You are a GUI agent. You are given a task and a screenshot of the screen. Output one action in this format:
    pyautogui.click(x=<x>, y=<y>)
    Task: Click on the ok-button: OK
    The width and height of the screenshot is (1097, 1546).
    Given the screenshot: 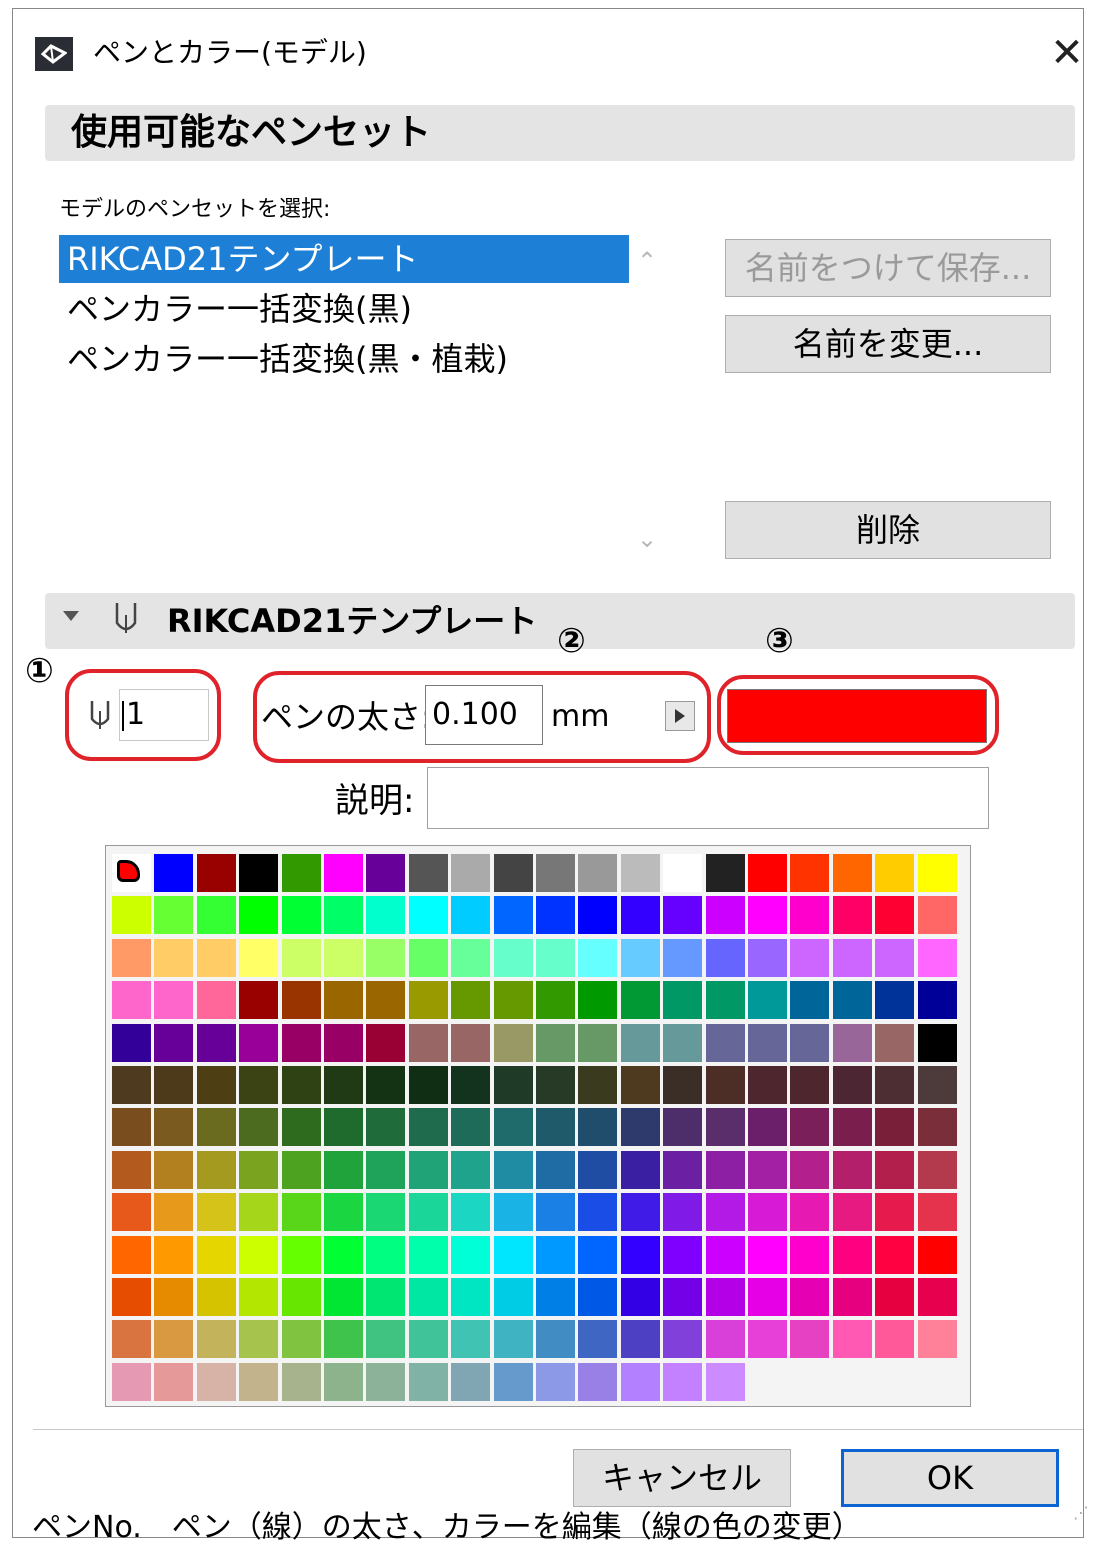 What is the action you would take?
    pyautogui.click(x=950, y=1478)
    